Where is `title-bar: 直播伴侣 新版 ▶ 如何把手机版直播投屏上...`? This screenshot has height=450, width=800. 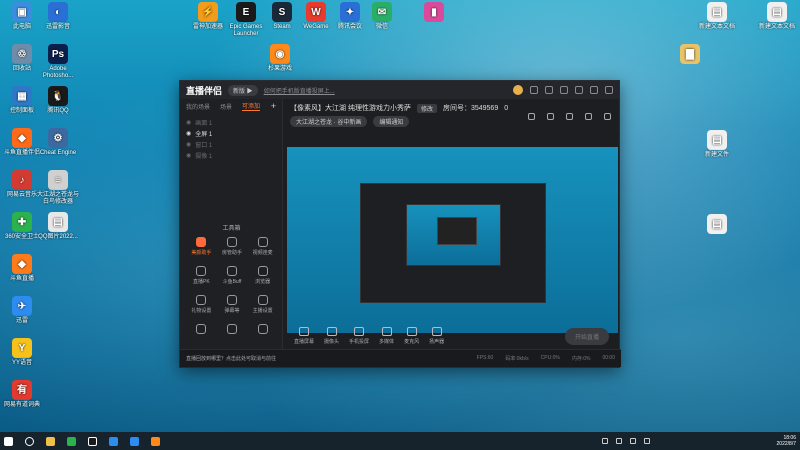 title-bar: 直播伴侣 新版 ▶ 如何把手机版直播投屏上... is located at coordinates (399, 90).